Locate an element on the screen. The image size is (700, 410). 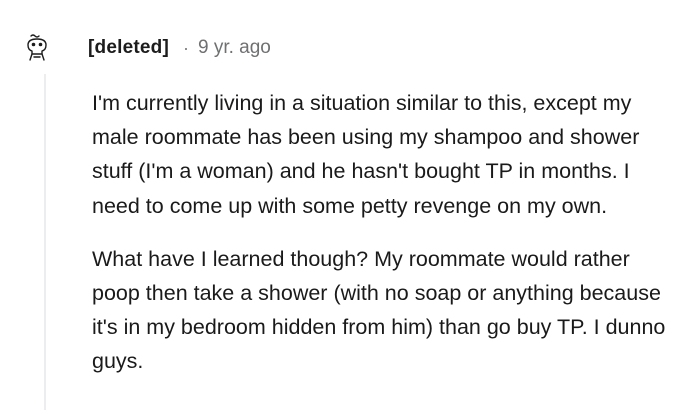
comment-header: [deleted] · 9 yr. ago is located at coordinates (179, 48).